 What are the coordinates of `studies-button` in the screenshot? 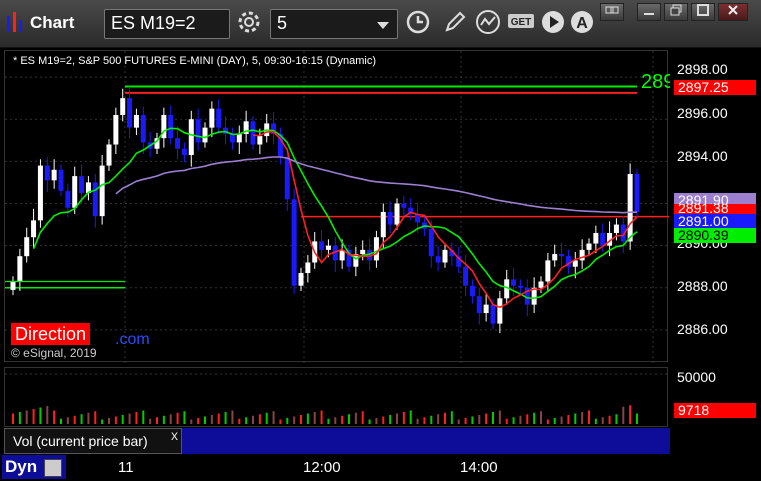 It's located at (488, 24).